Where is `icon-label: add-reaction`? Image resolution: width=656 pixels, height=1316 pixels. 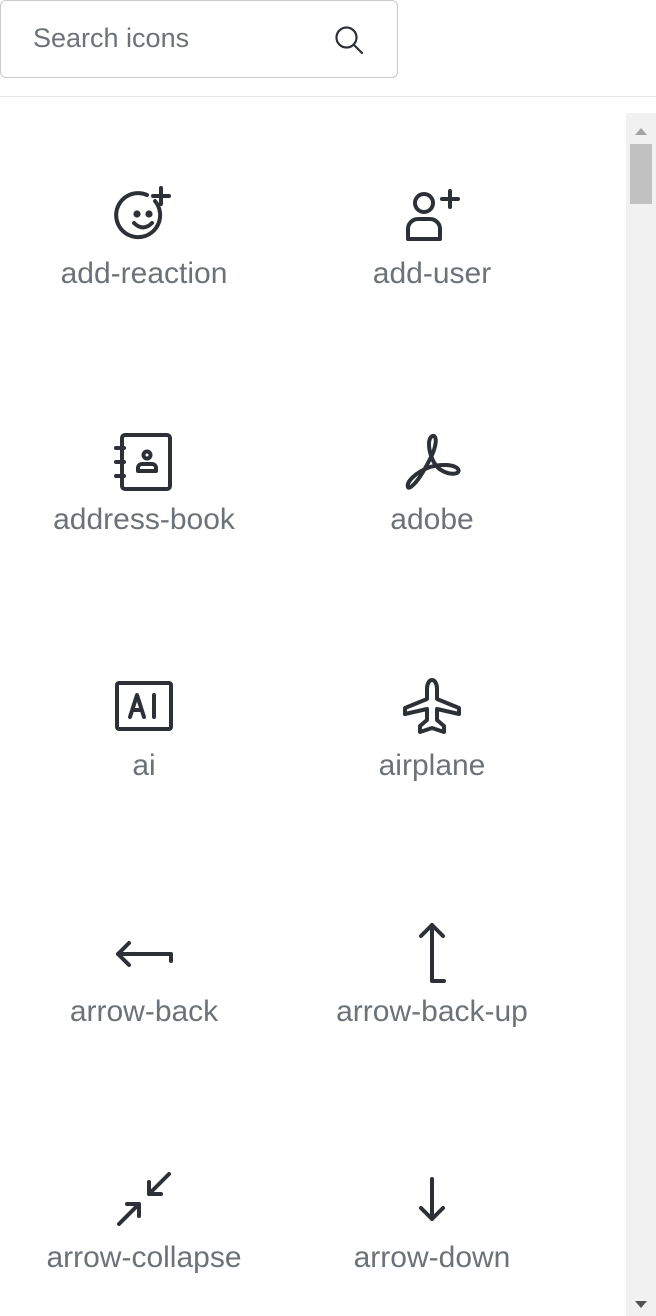
icon-label: add-reaction is located at coordinates (144, 273).